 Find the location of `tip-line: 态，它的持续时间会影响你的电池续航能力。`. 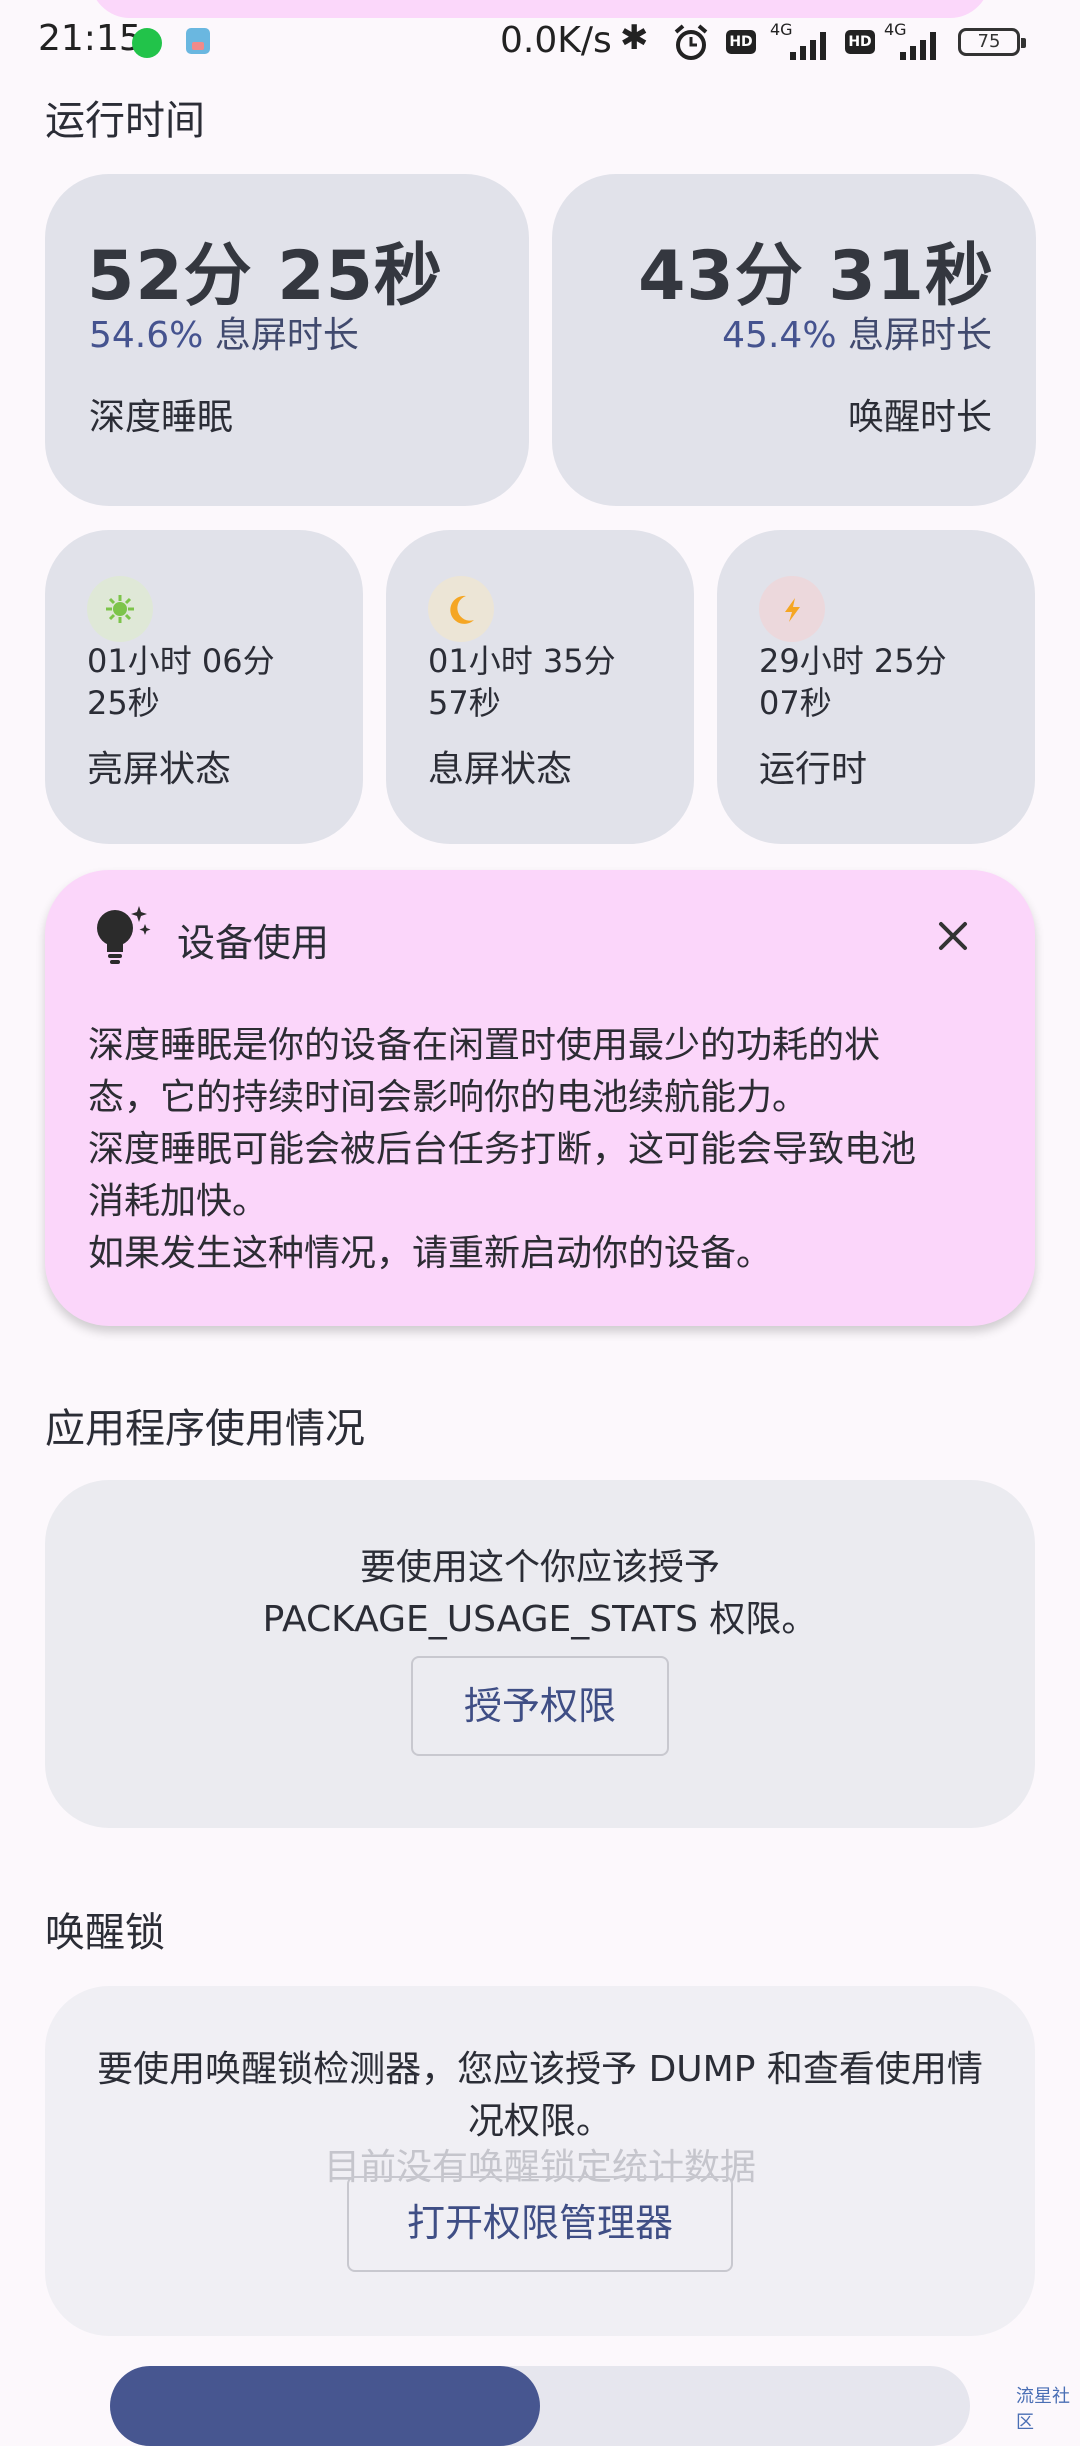

tip-line: 态，它的持续时间会影响你的电池续航能力。 is located at coordinates (448, 1097).